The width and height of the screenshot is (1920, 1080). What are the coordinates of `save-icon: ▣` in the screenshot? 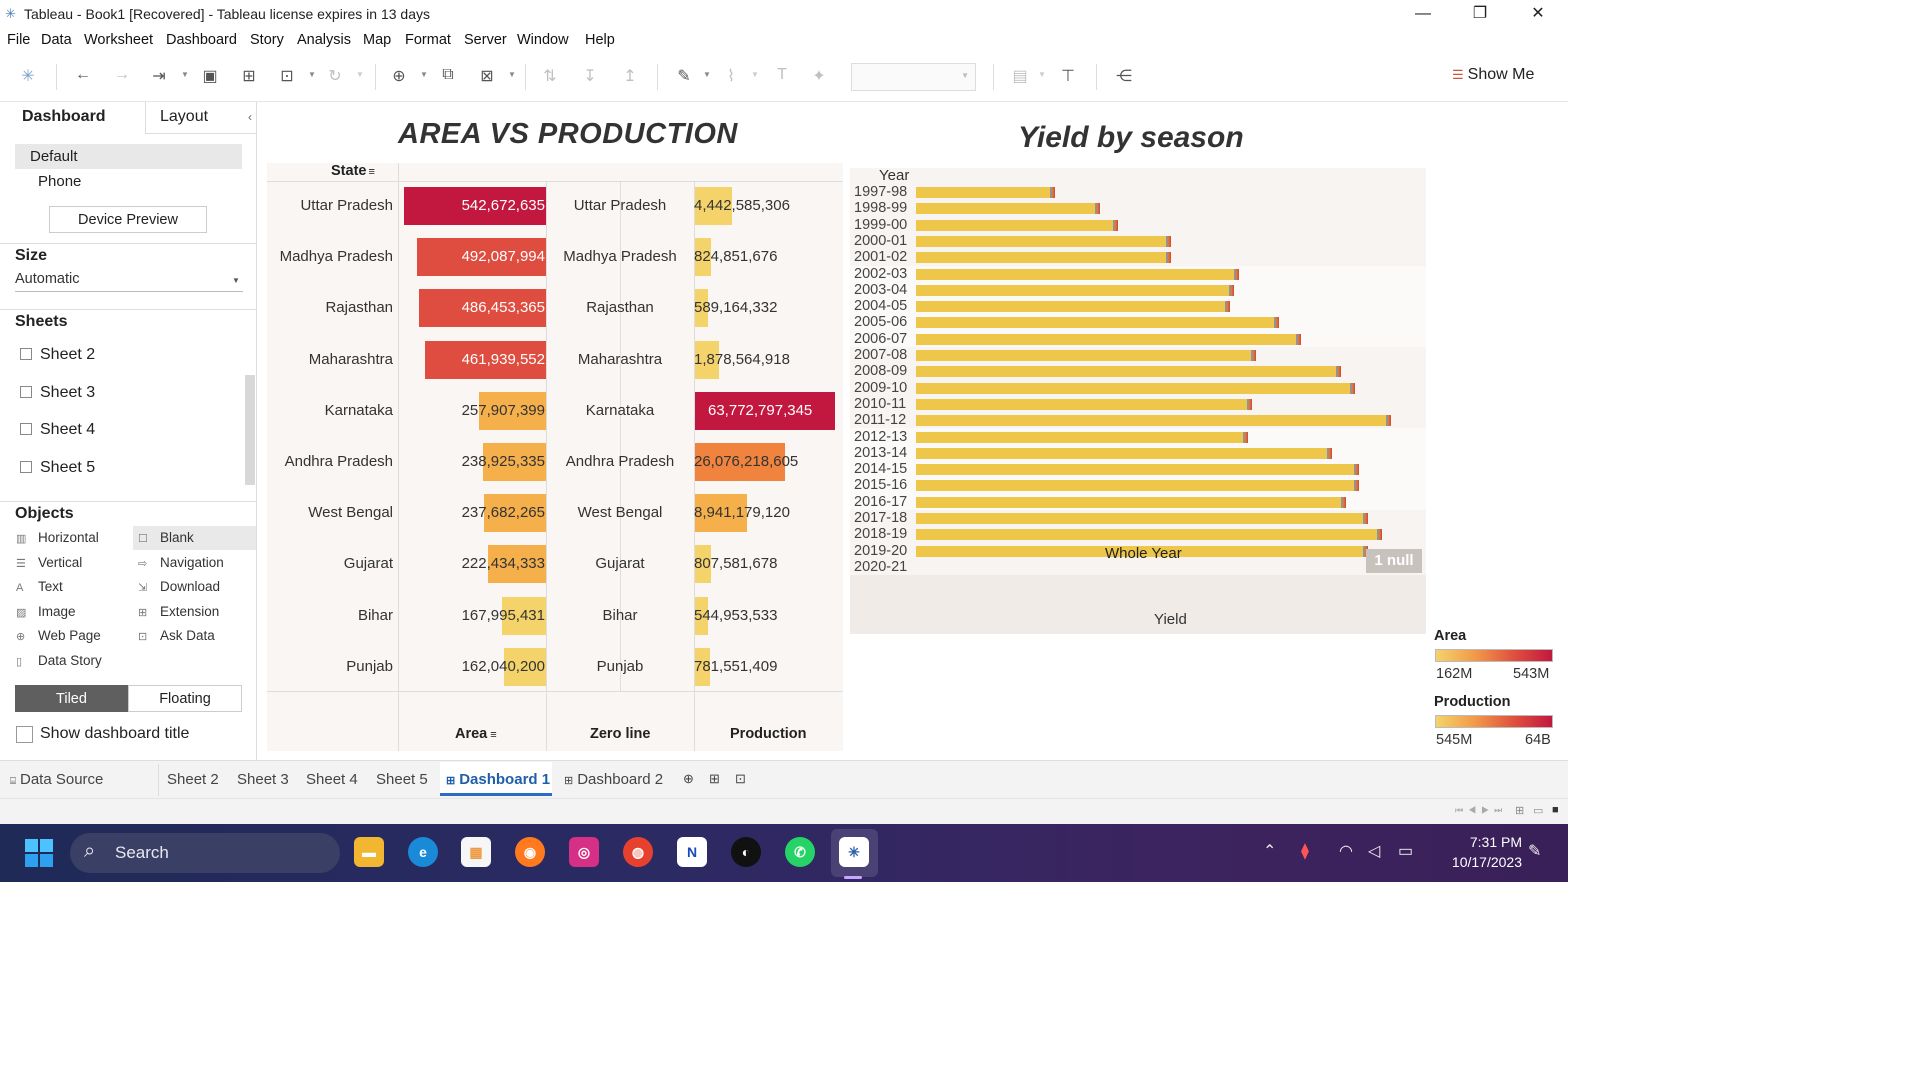 It's located at (210, 76).